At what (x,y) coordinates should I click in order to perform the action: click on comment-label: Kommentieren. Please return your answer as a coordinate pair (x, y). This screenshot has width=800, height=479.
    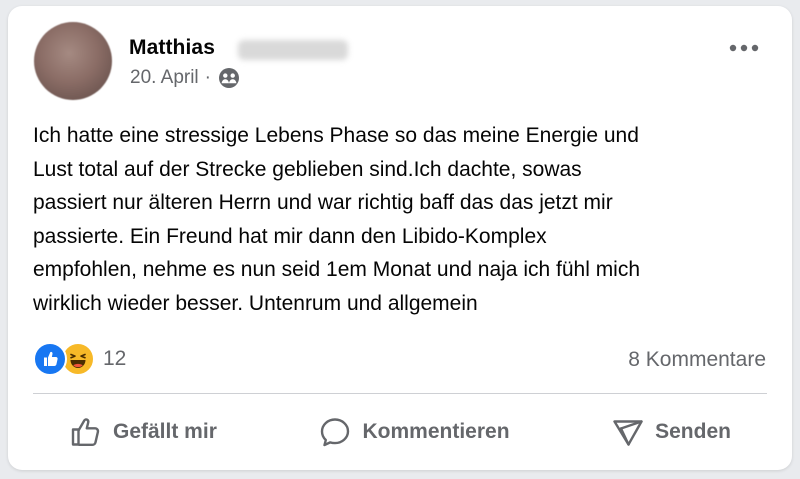
    Looking at the image, I should click on (436, 431).